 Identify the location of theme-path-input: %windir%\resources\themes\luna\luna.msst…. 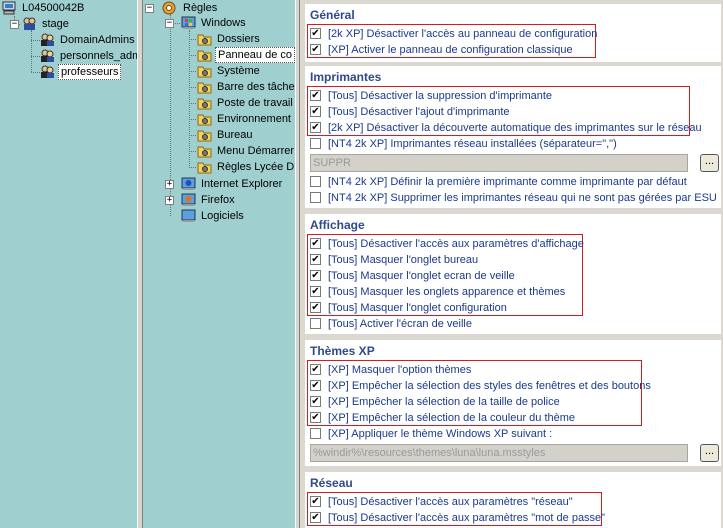
(499, 453).